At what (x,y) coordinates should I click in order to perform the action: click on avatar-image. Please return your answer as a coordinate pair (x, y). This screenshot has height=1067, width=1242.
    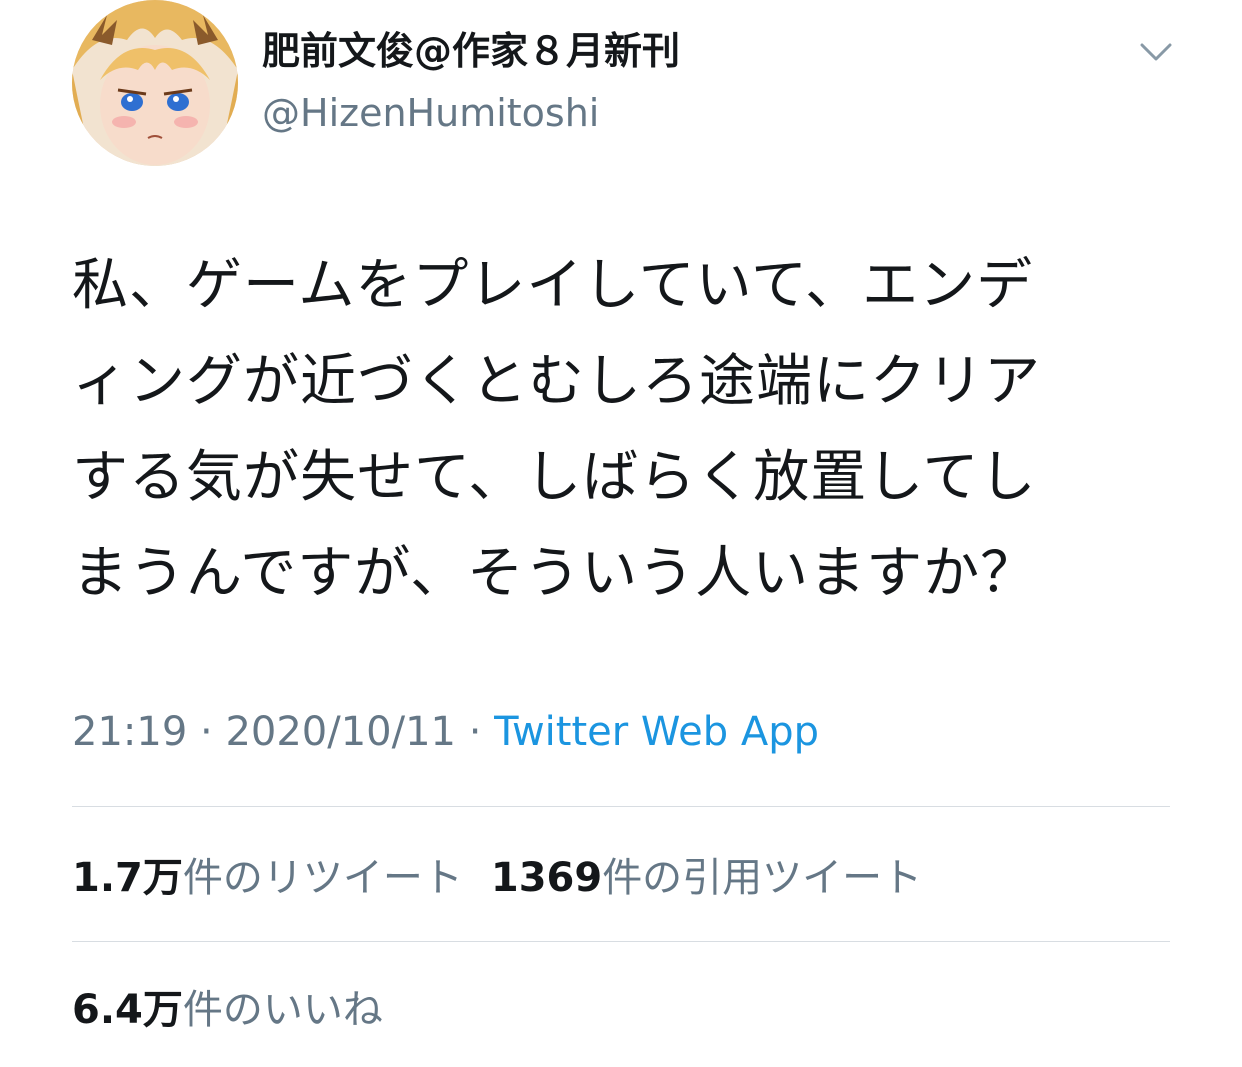
    Looking at the image, I should click on (155, 83).